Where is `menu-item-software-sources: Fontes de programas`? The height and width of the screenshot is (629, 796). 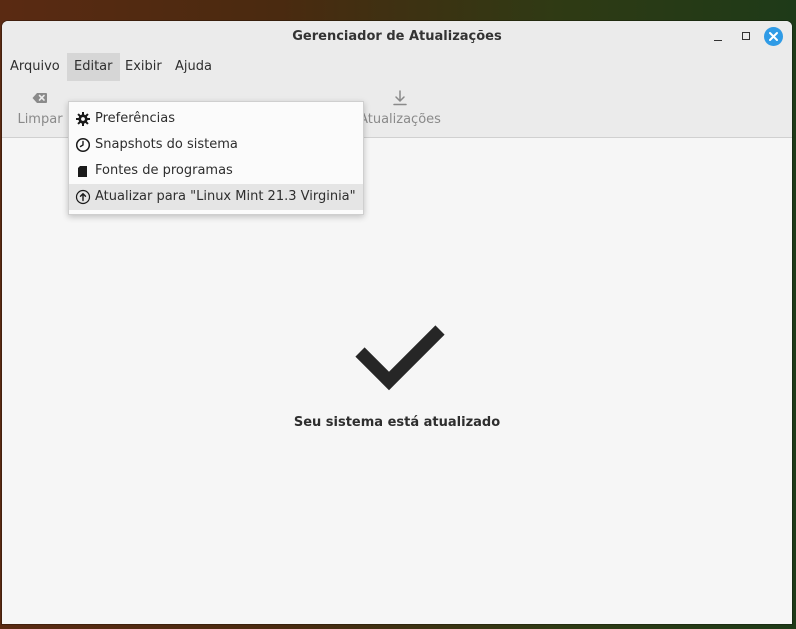
menu-item-software-sources: Fontes de programas is located at coordinates (216, 171).